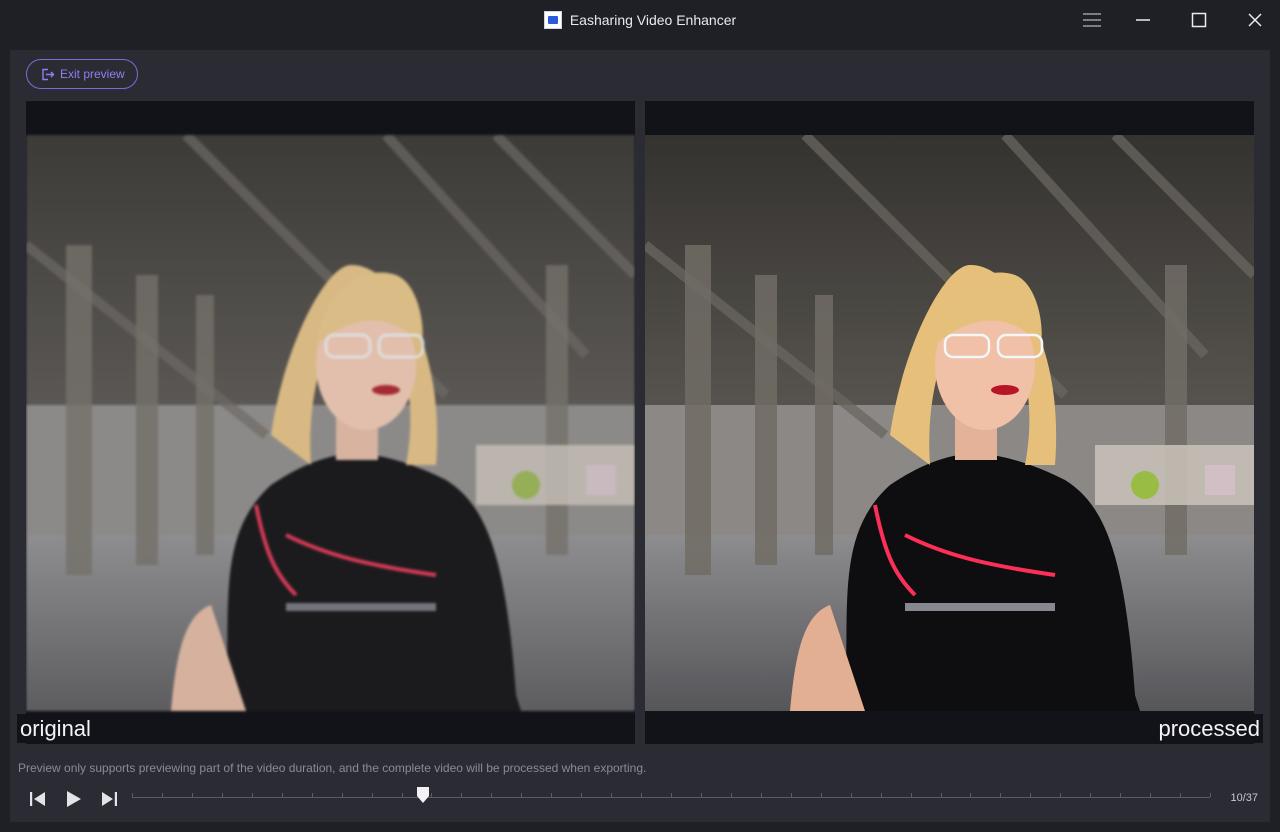  I want to click on timeline-track, so click(671, 797).